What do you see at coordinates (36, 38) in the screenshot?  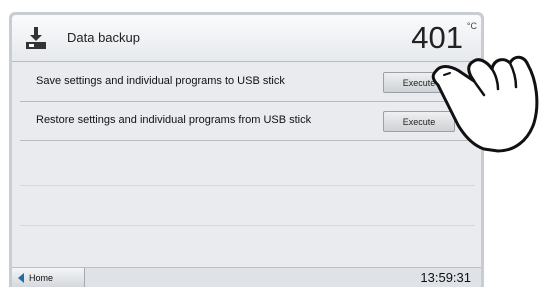 I see `download-icon` at bounding box center [36, 38].